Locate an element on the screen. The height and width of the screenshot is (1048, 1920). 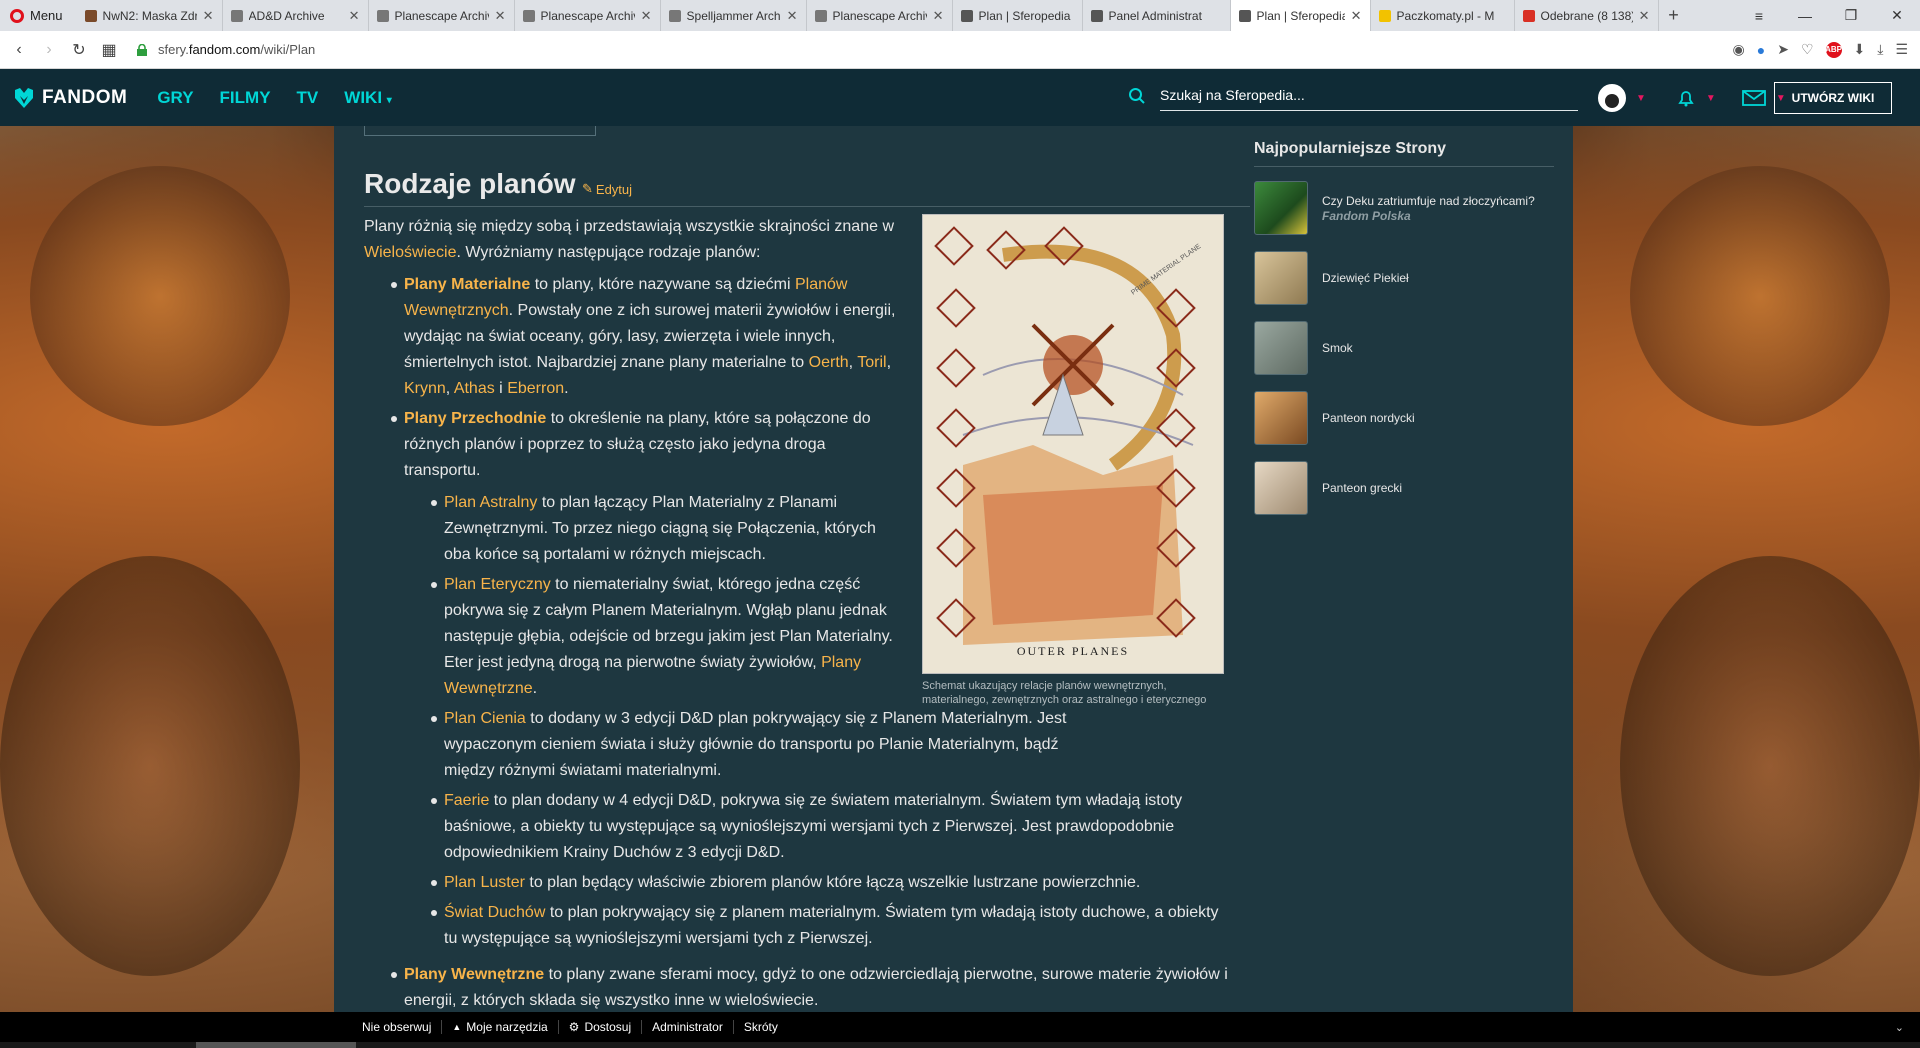
table-of-contents-edge is located at coordinates (480, 131).